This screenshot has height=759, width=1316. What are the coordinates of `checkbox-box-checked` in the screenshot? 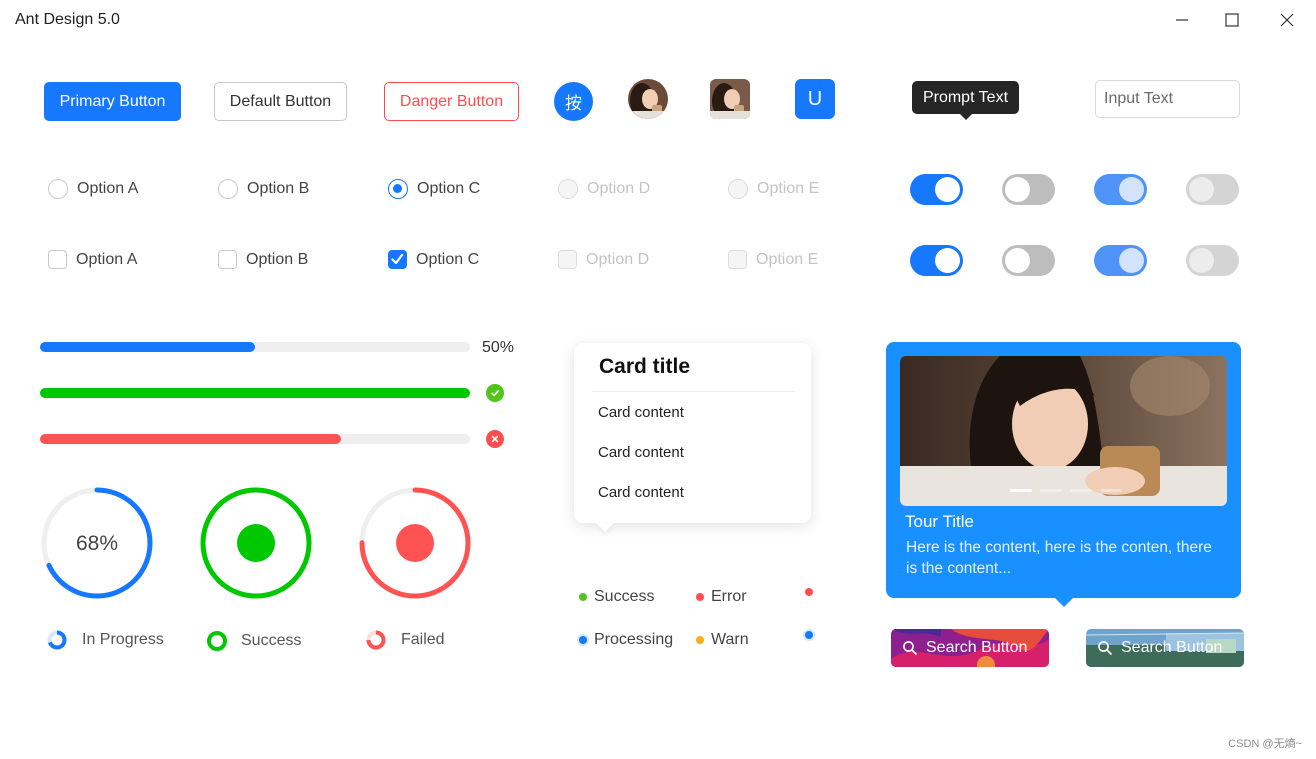 It's located at (397, 259).